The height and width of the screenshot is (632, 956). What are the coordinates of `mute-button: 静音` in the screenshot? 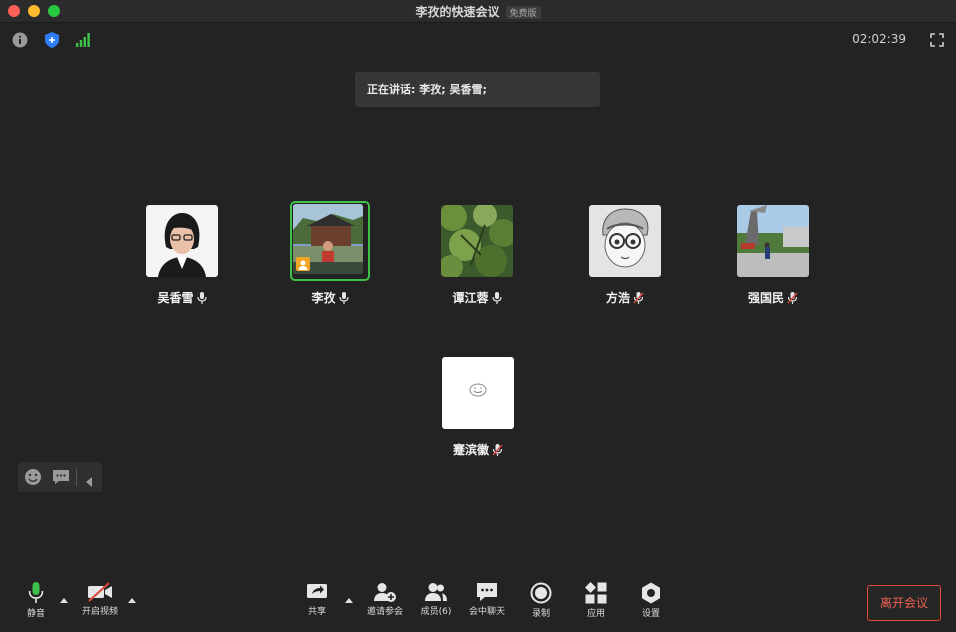 It's located at (36, 600).